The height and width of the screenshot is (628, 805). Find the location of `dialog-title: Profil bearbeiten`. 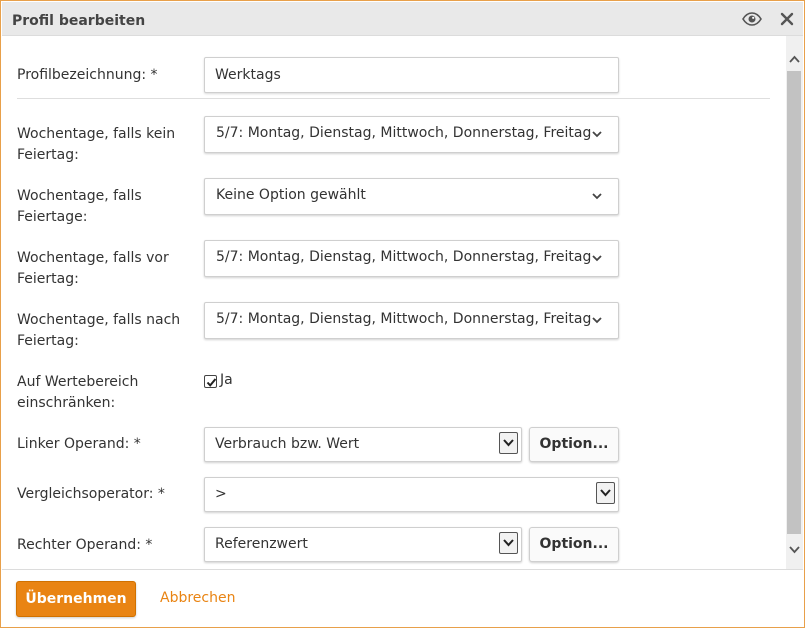

dialog-title: Profil bearbeiten is located at coordinates (79, 21).